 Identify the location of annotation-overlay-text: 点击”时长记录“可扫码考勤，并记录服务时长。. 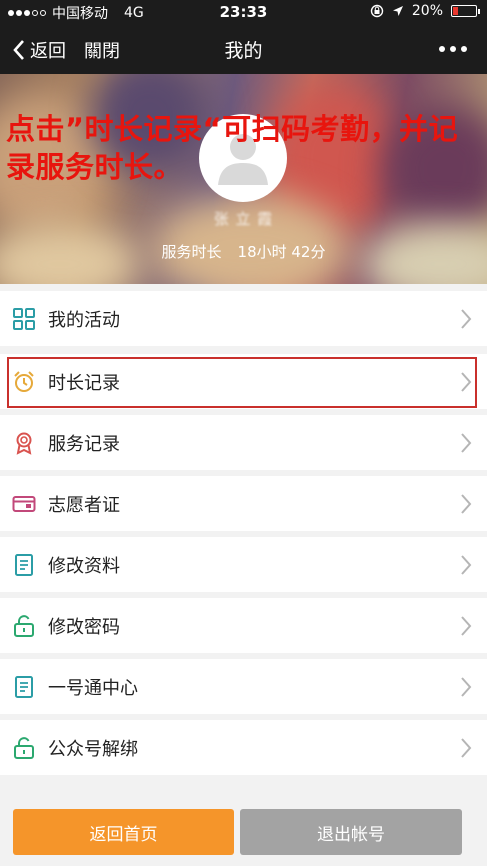
(232, 148).